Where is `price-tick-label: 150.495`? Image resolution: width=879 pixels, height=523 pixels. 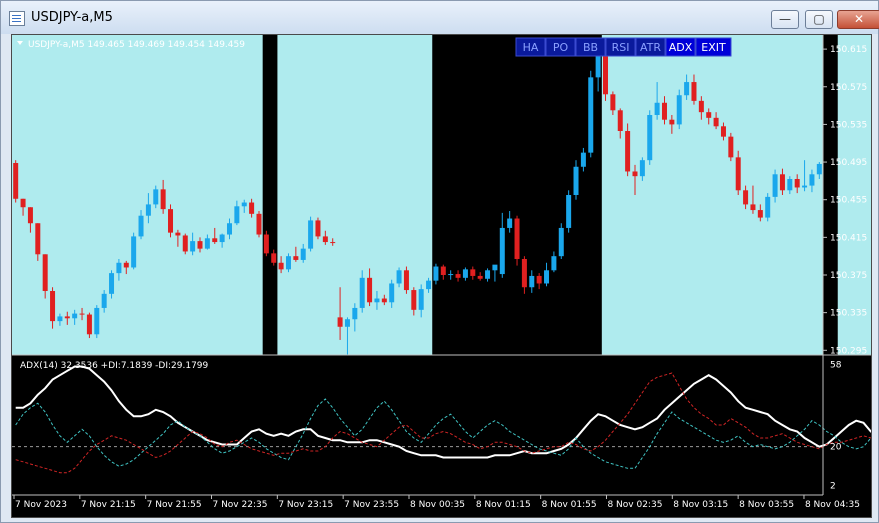 price-tick-label: 150.495 is located at coordinates (848, 163).